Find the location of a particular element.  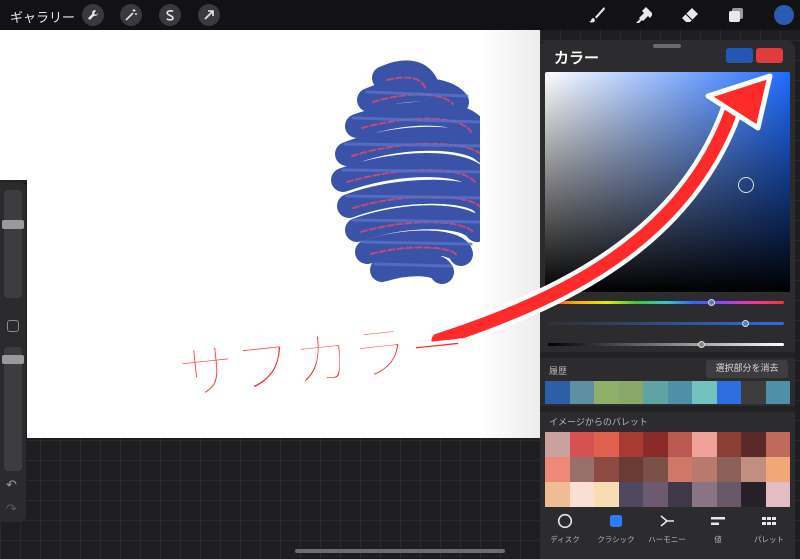

image-palette-grid is located at coordinates (667, 469).